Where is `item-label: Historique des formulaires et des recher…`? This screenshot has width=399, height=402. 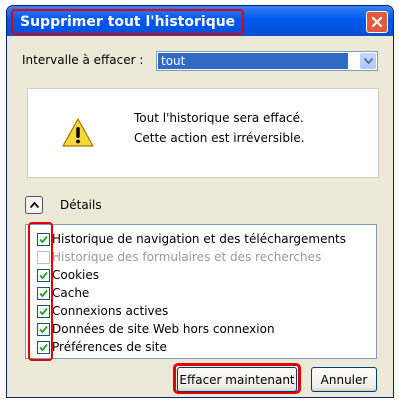
item-label: Historique des formulaires et des recher… is located at coordinates (187, 257).